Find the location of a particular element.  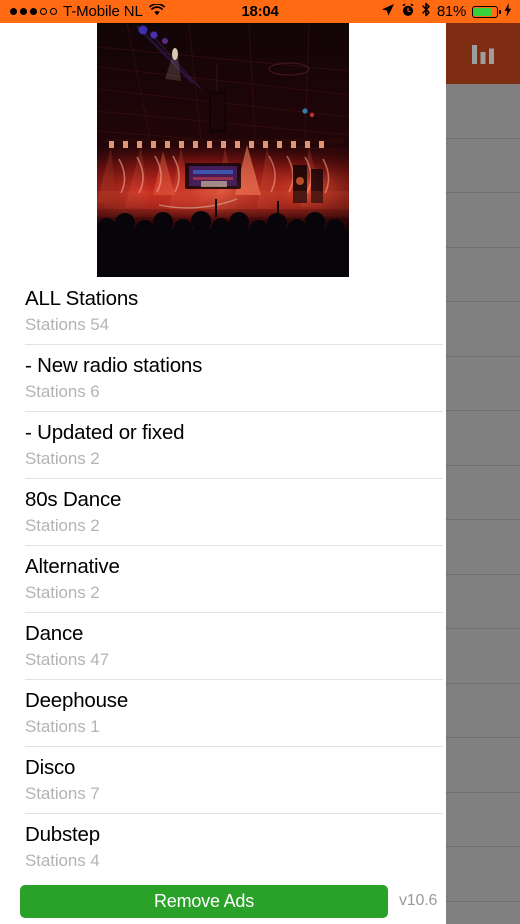

list-item: Alternative Stations 2 is located at coordinates (223, 578).